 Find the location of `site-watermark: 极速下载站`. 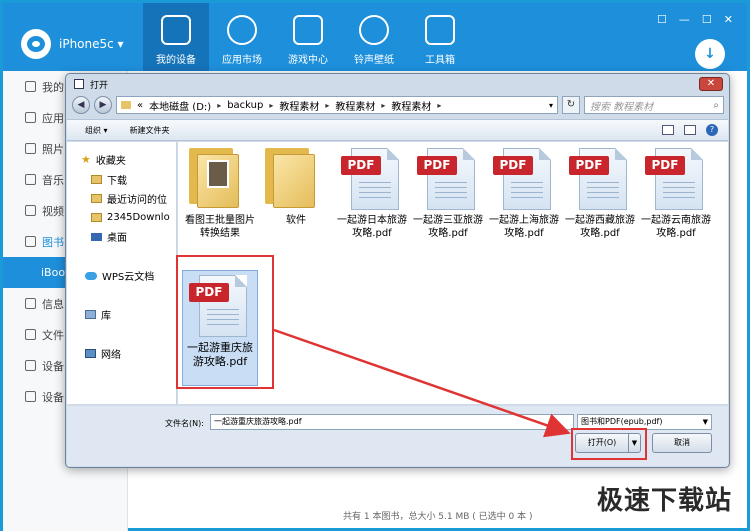

site-watermark: 极速下载站 is located at coordinates (664, 501).